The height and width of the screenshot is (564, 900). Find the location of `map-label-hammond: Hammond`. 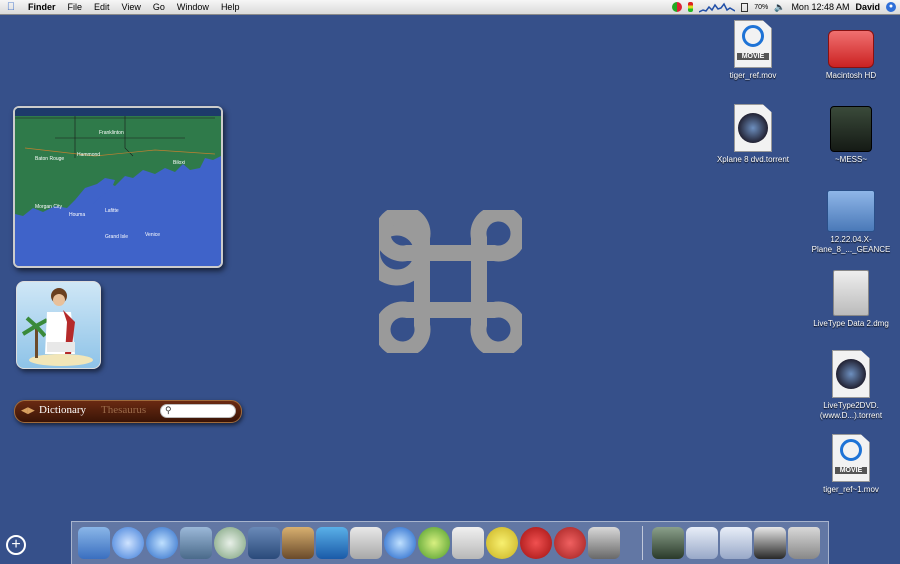

map-label-hammond: Hammond is located at coordinates (88, 155).